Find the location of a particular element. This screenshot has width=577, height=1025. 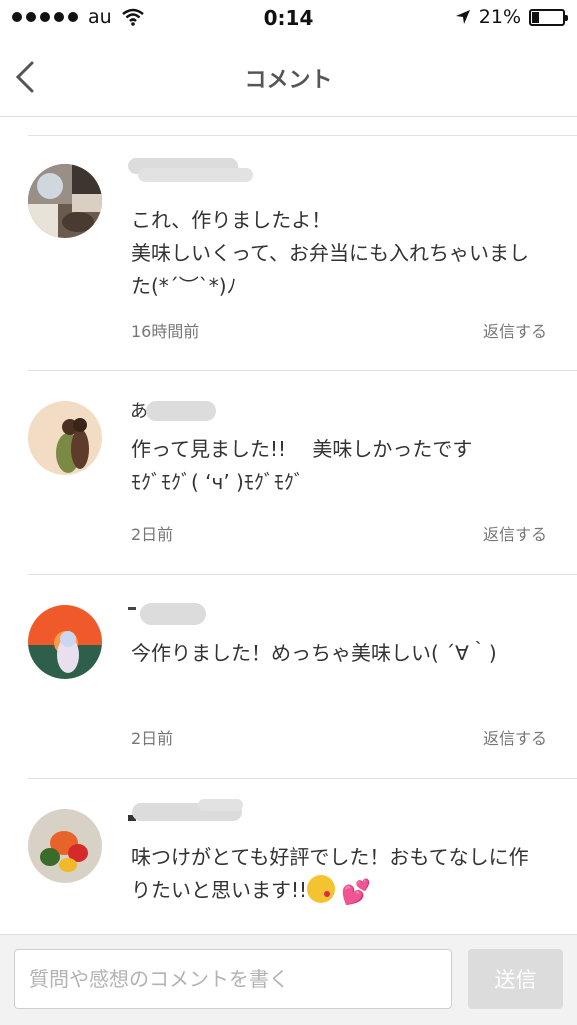

comment-time: 16時間前 is located at coordinates (165, 331).